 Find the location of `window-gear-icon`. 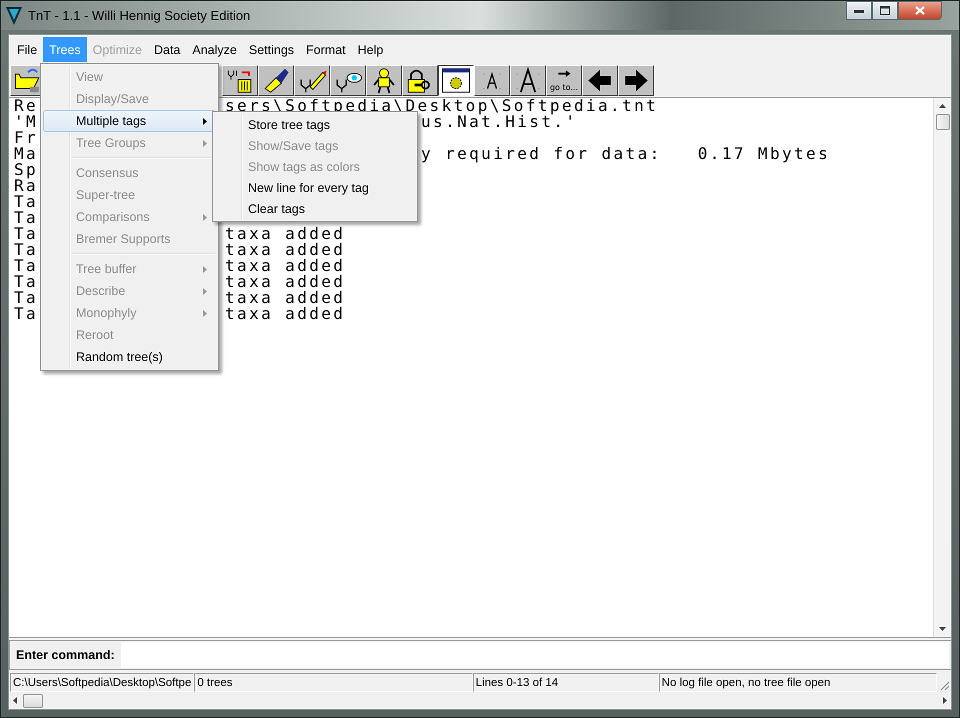

window-gear-icon is located at coordinates (456, 80).